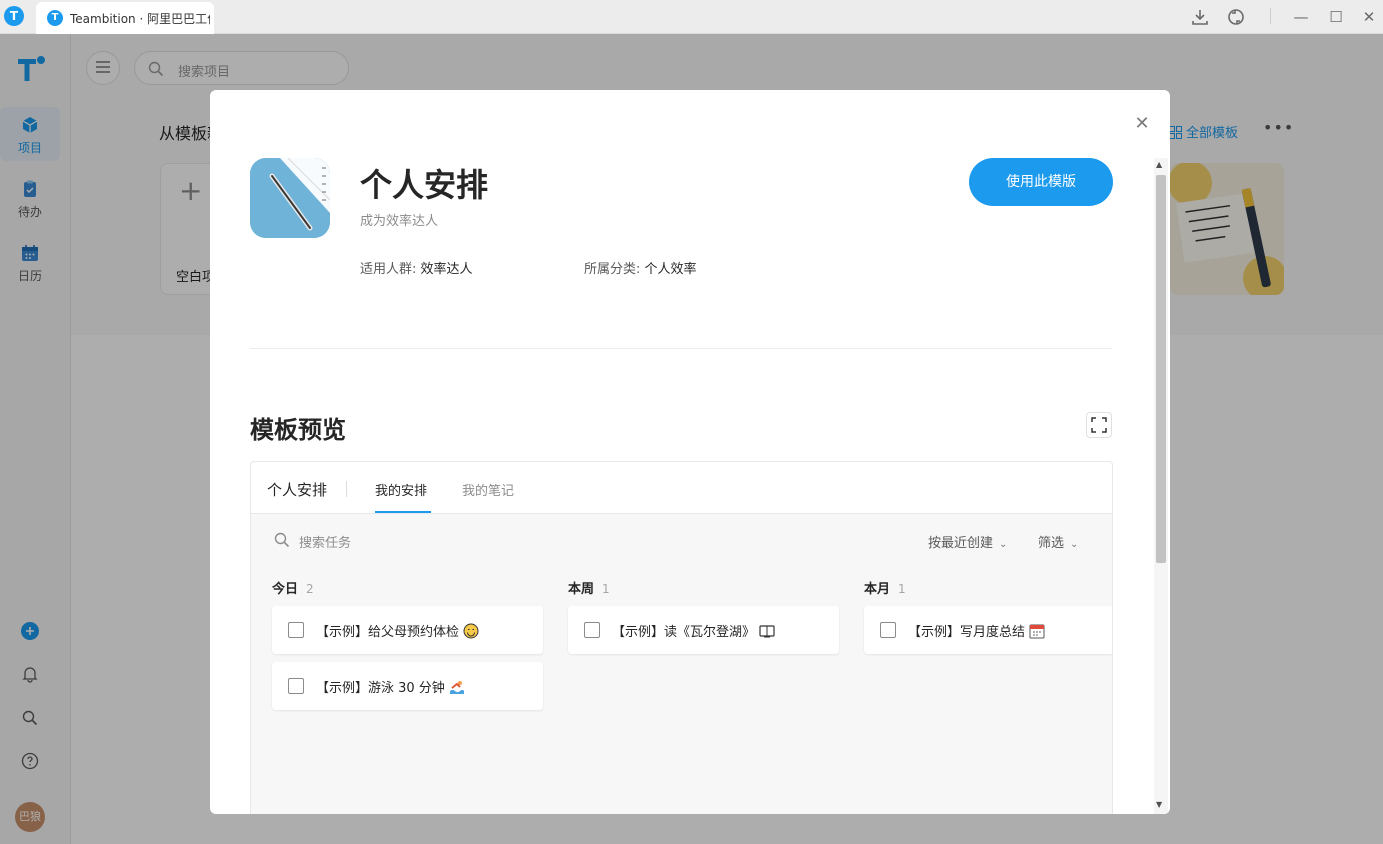  What do you see at coordinates (1301, 17) in the screenshot?
I see `minimize-button: —` at bounding box center [1301, 17].